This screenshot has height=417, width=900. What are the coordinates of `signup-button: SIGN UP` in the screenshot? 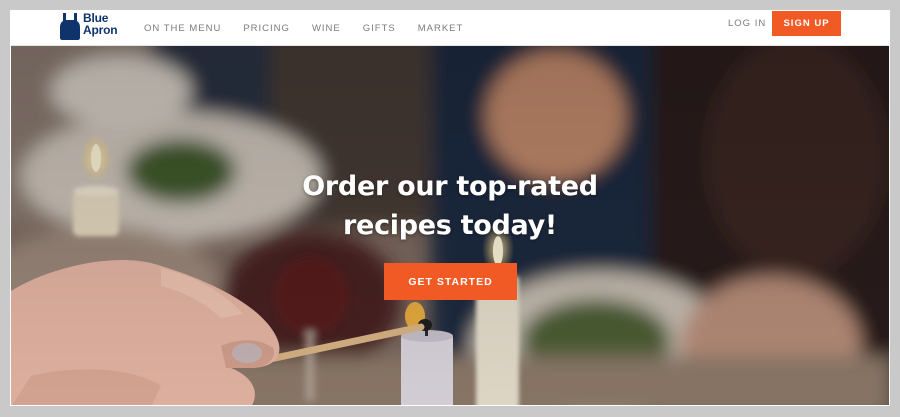 It's located at (806, 23).